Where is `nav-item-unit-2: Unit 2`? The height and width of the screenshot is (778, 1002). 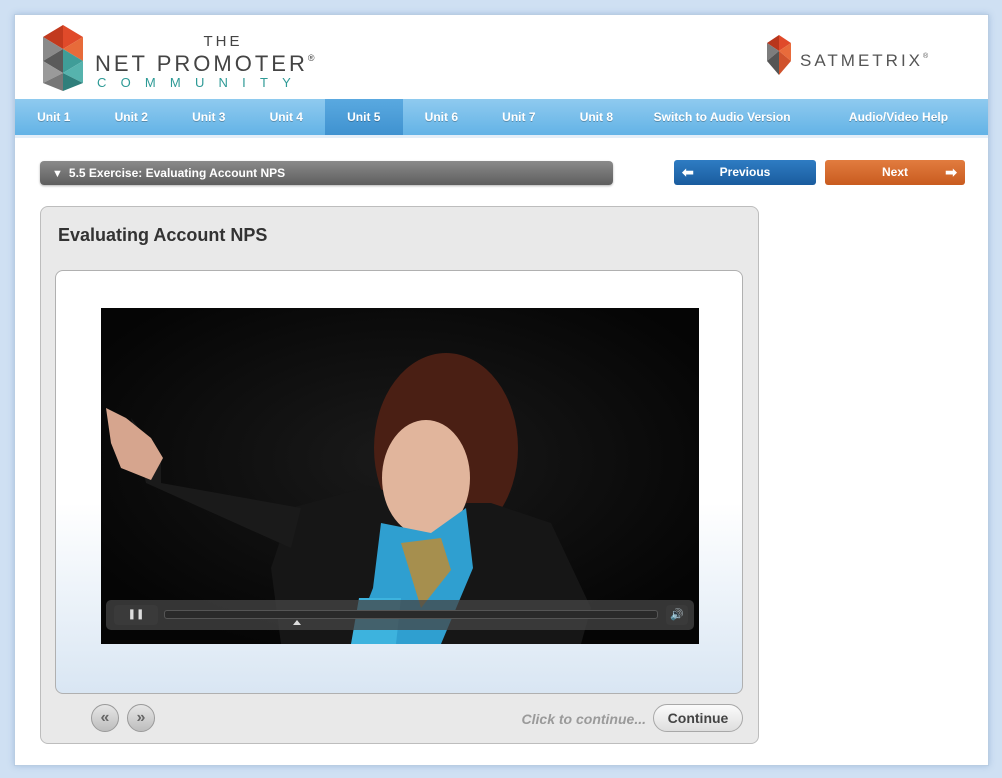 nav-item-unit-2: Unit 2 is located at coordinates (132, 117).